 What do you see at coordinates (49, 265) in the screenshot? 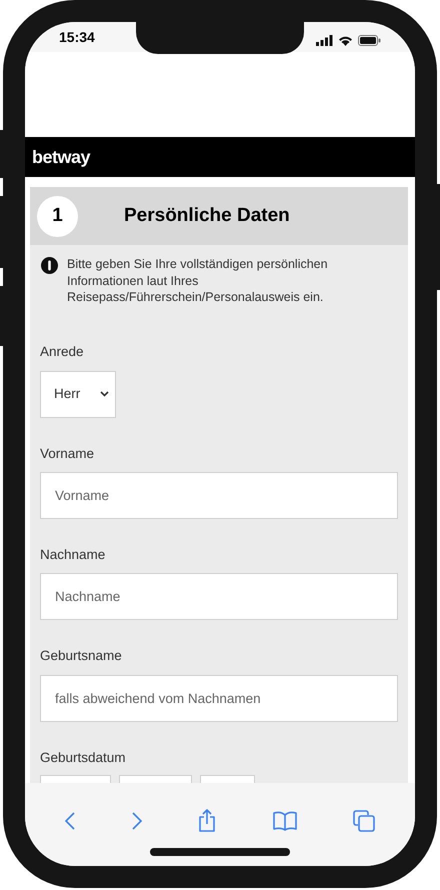
I see `info-icon` at bounding box center [49, 265].